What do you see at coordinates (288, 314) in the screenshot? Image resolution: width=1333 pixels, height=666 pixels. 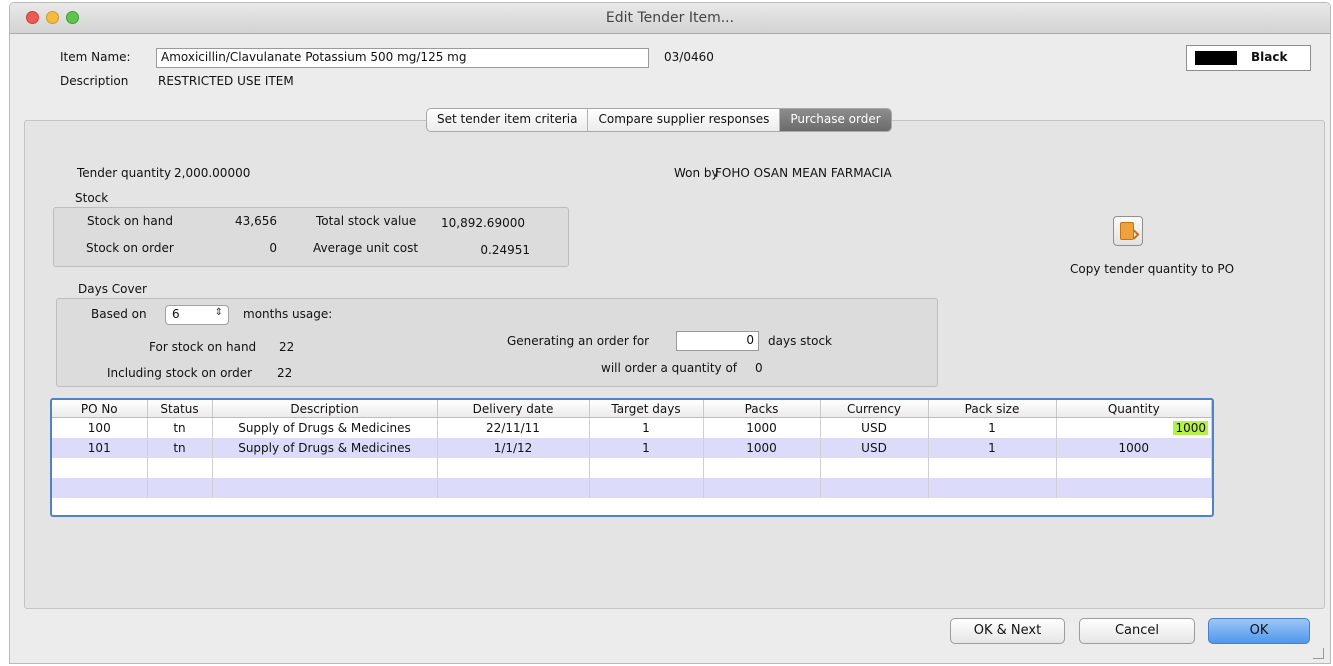 I see `months-usage-label: months usage:` at bounding box center [288, 314].